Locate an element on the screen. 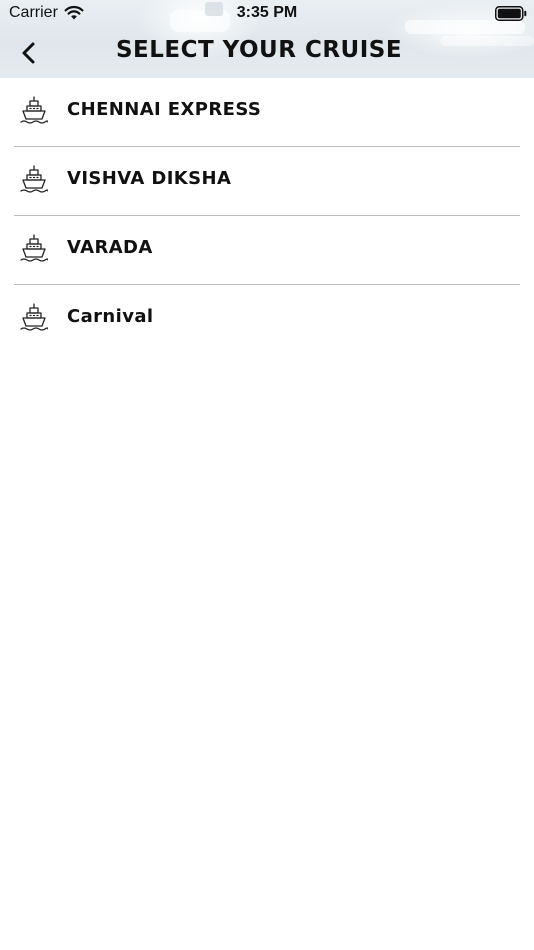 The height and width of the screenshot is (950, 534). status-time: 3:35 PM is located at coordinates (267, 12).